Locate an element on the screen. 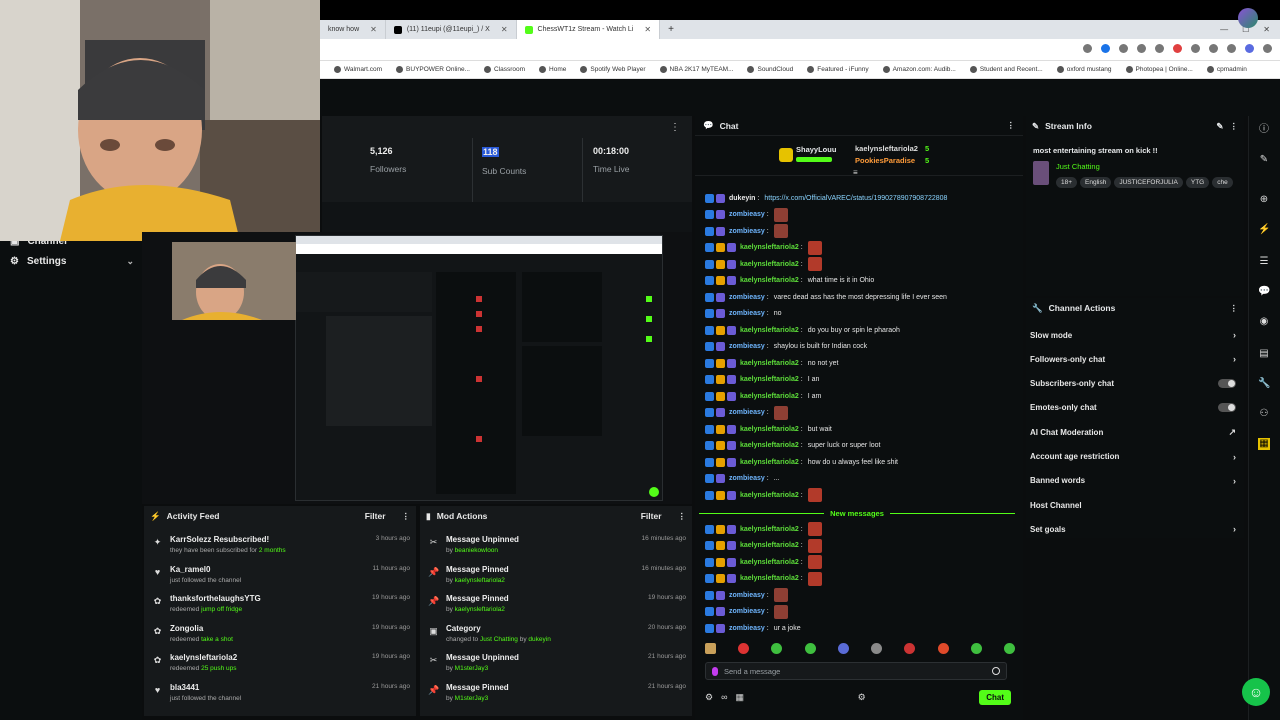  comment-icon: 💬 is located at coordinates (1264, 292).